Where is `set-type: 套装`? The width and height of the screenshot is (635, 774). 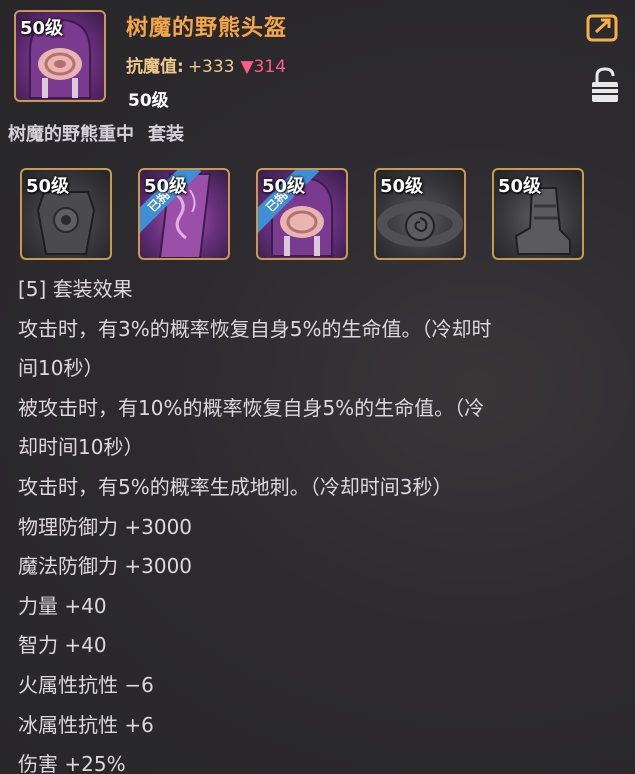
set-type: 套装 is located at coordinates (166, 134).